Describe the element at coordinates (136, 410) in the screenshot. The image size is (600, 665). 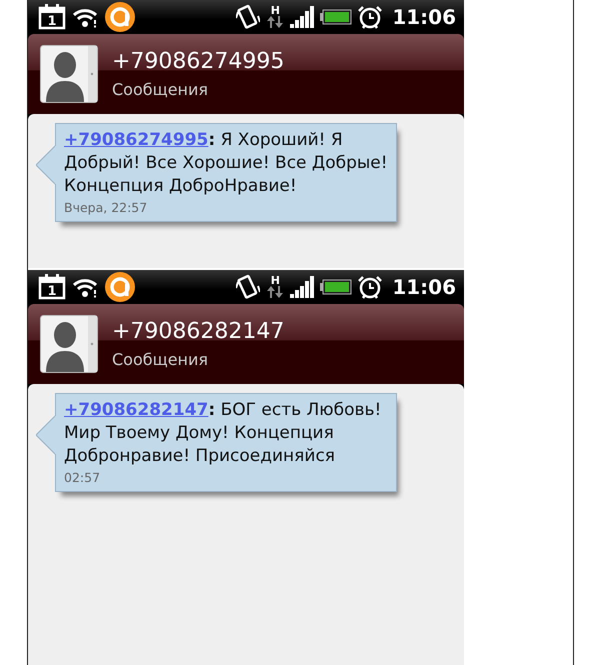
I see `sender-link: +79086282147` at that location.